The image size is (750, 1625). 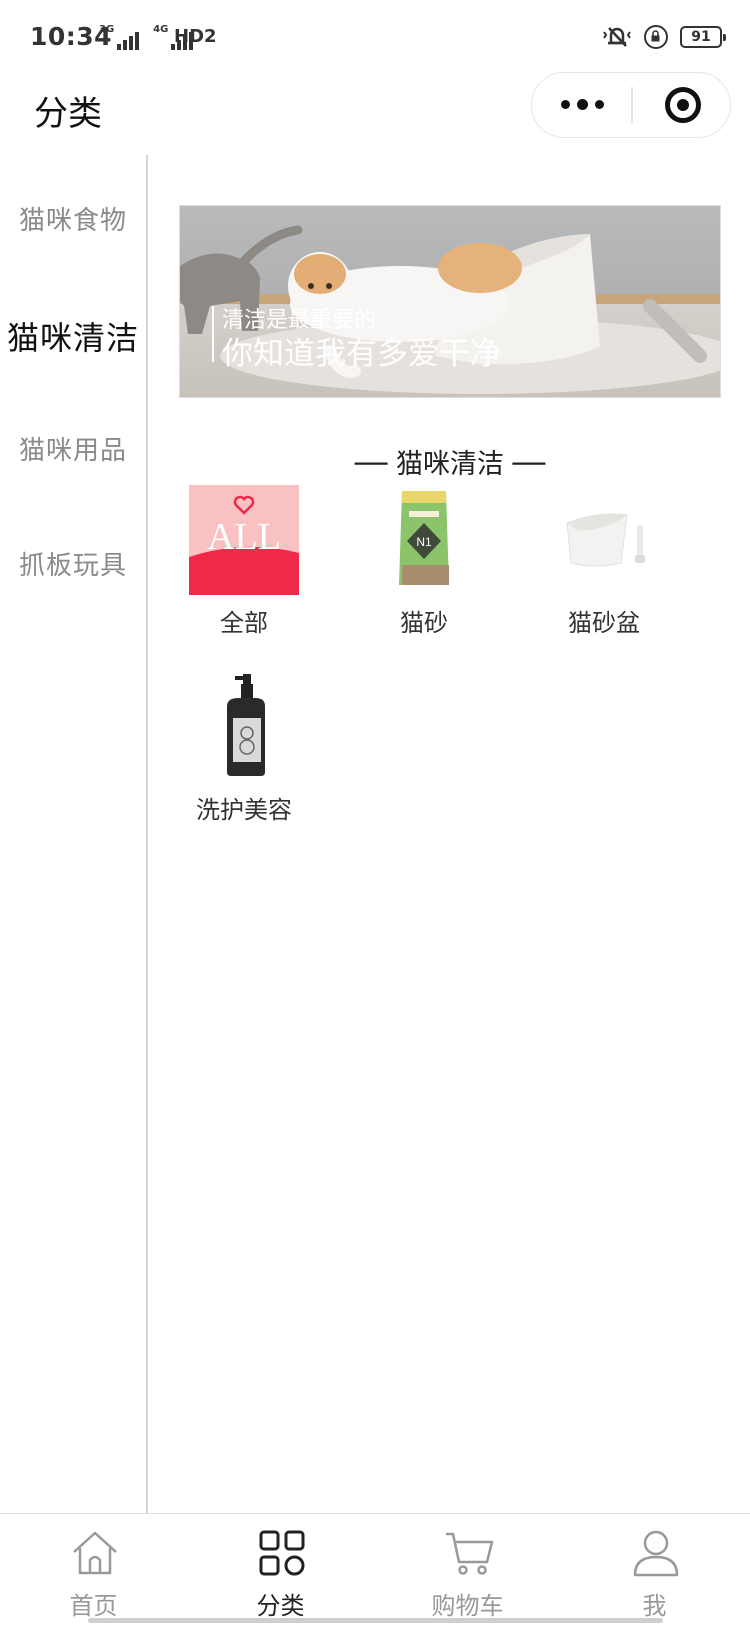 I want to click on tab-category: 分类, so click(x=280, y=1569).